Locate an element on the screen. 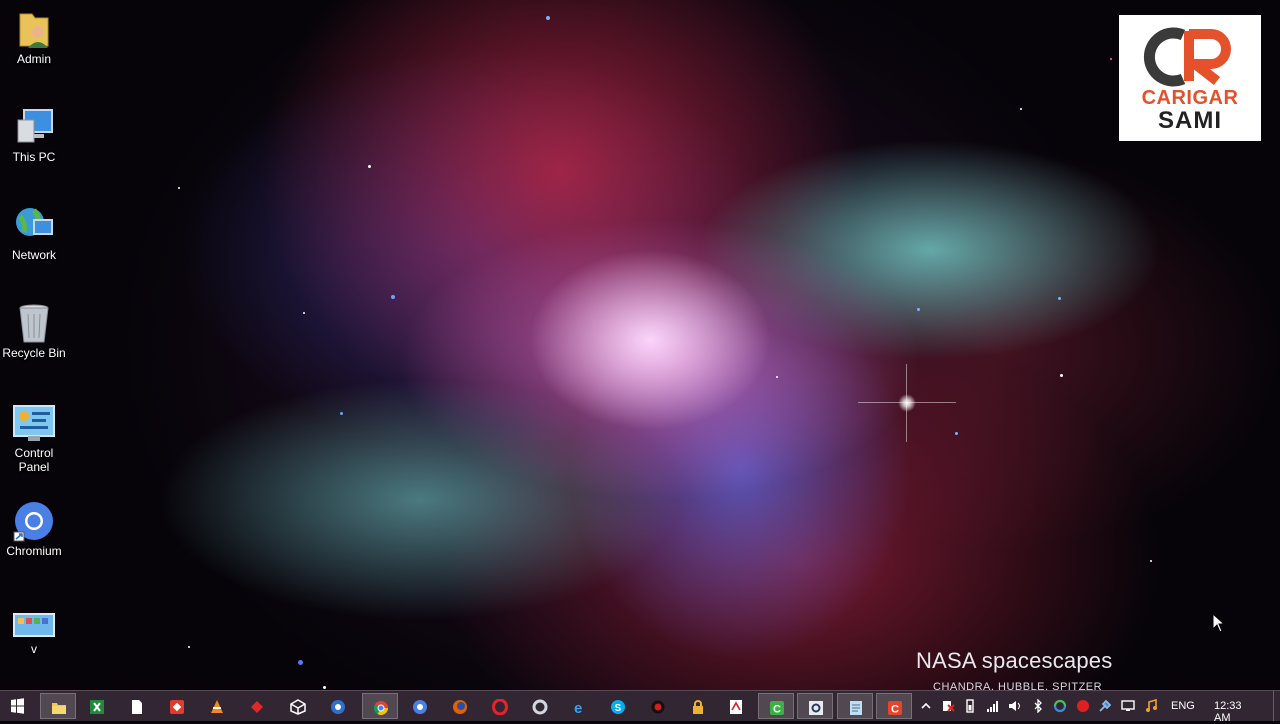  taskbar-vlc is located at coordinates (217, 706).